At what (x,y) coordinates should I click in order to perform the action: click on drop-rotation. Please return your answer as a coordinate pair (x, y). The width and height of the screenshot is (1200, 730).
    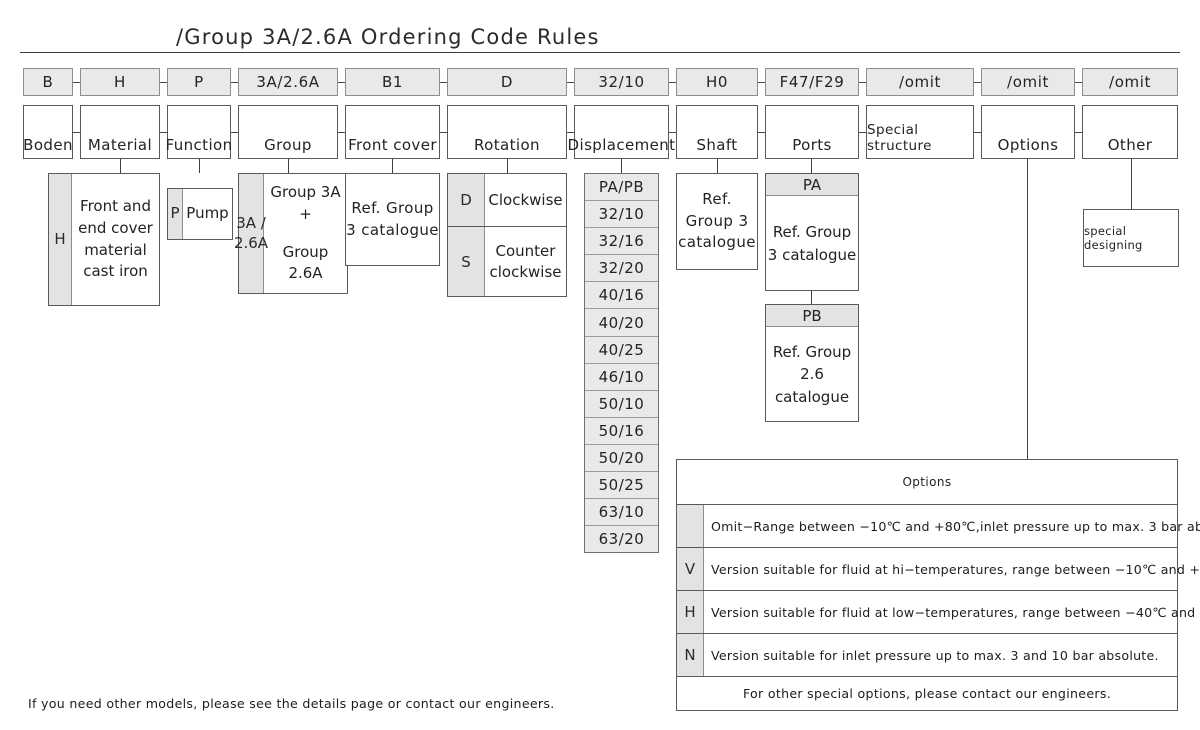
    Looking at the image, I should click on (507, 166).